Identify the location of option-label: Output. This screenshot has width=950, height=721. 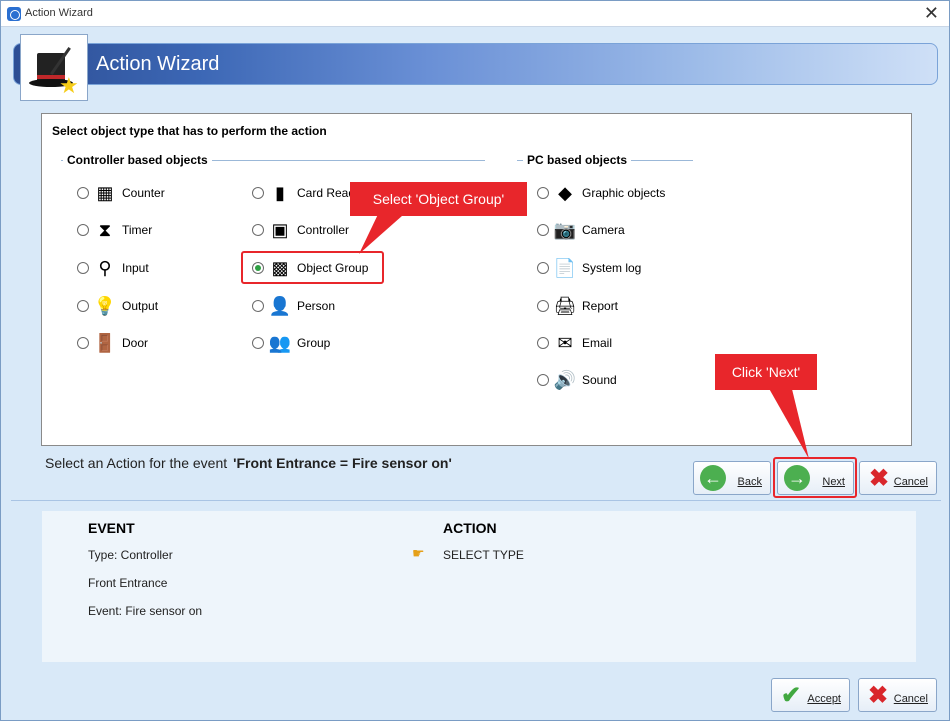
(140, 306).